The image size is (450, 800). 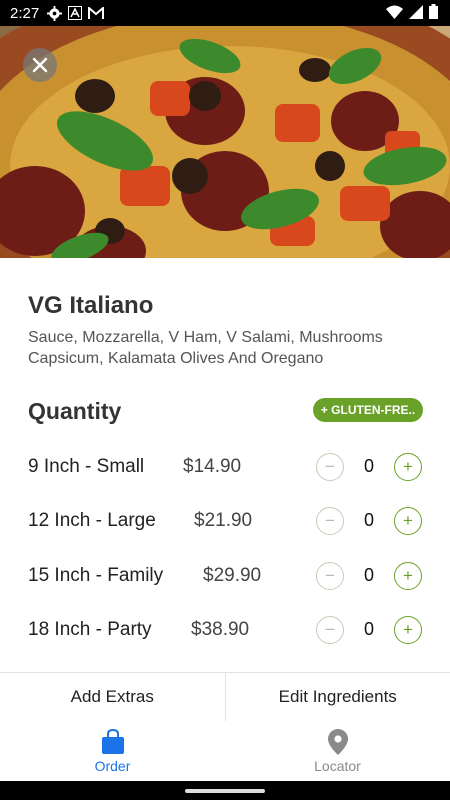 What do you see at coordinates (112, 765) in the screenshot?
I see `nav-order-label: Order` at bounding box center [112, 765].